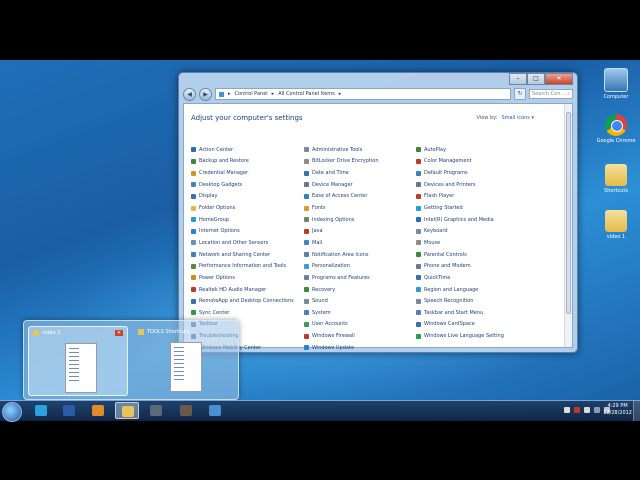 The image size is (640, 480). I want to click on taskbar-button-explorer, so click(127, 410).